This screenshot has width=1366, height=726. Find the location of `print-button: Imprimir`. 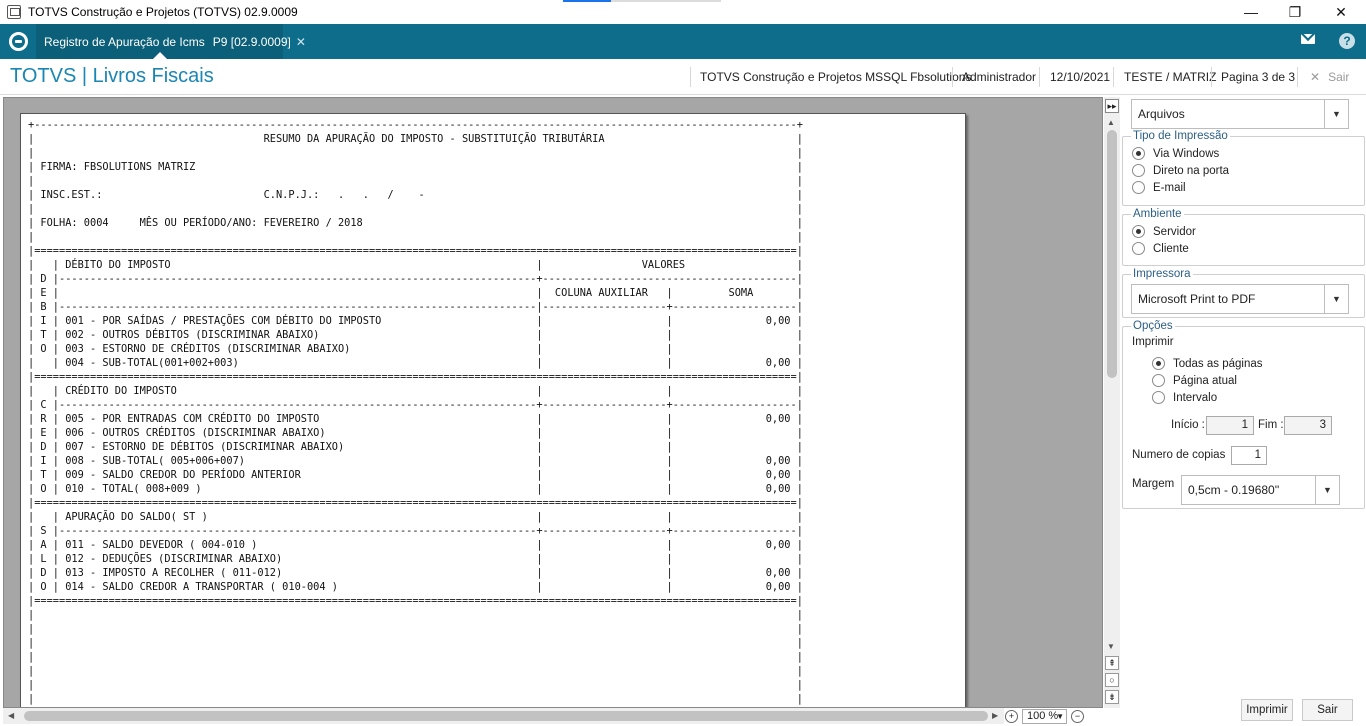

print-button: Imprimir is located at coordinates (1267, 710).